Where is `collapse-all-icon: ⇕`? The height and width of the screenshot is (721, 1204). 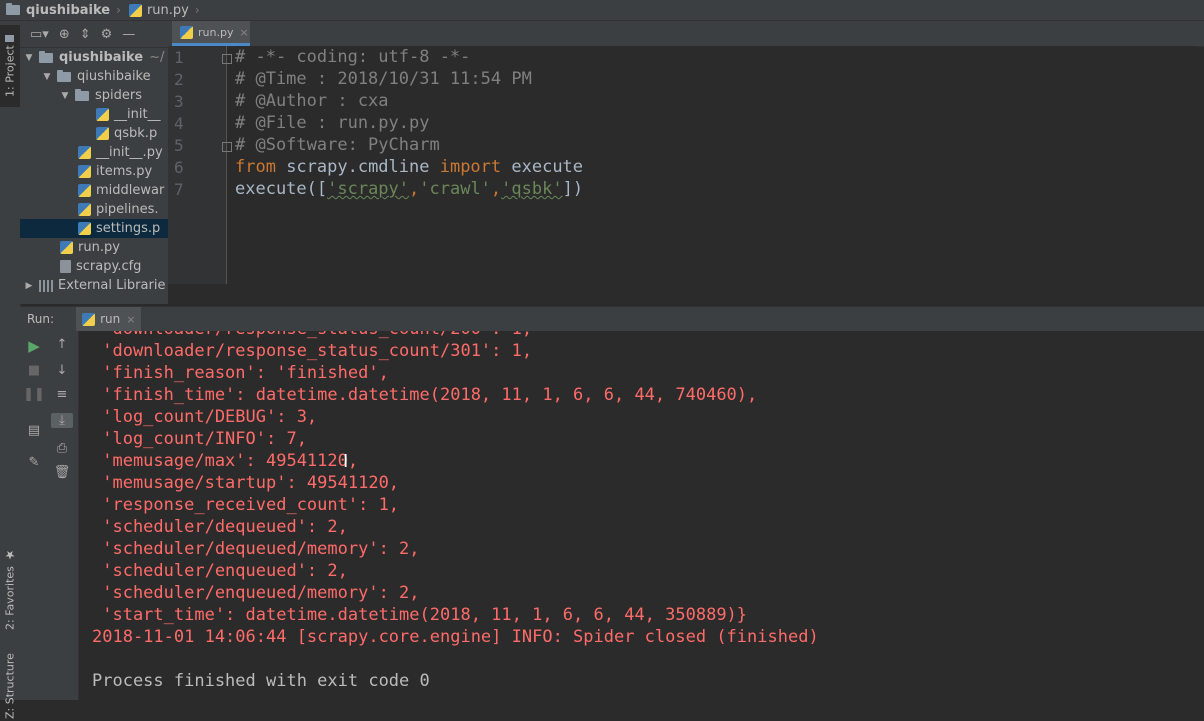
collapse-all-icon: ⇕ is located at coordinates (85, 34).